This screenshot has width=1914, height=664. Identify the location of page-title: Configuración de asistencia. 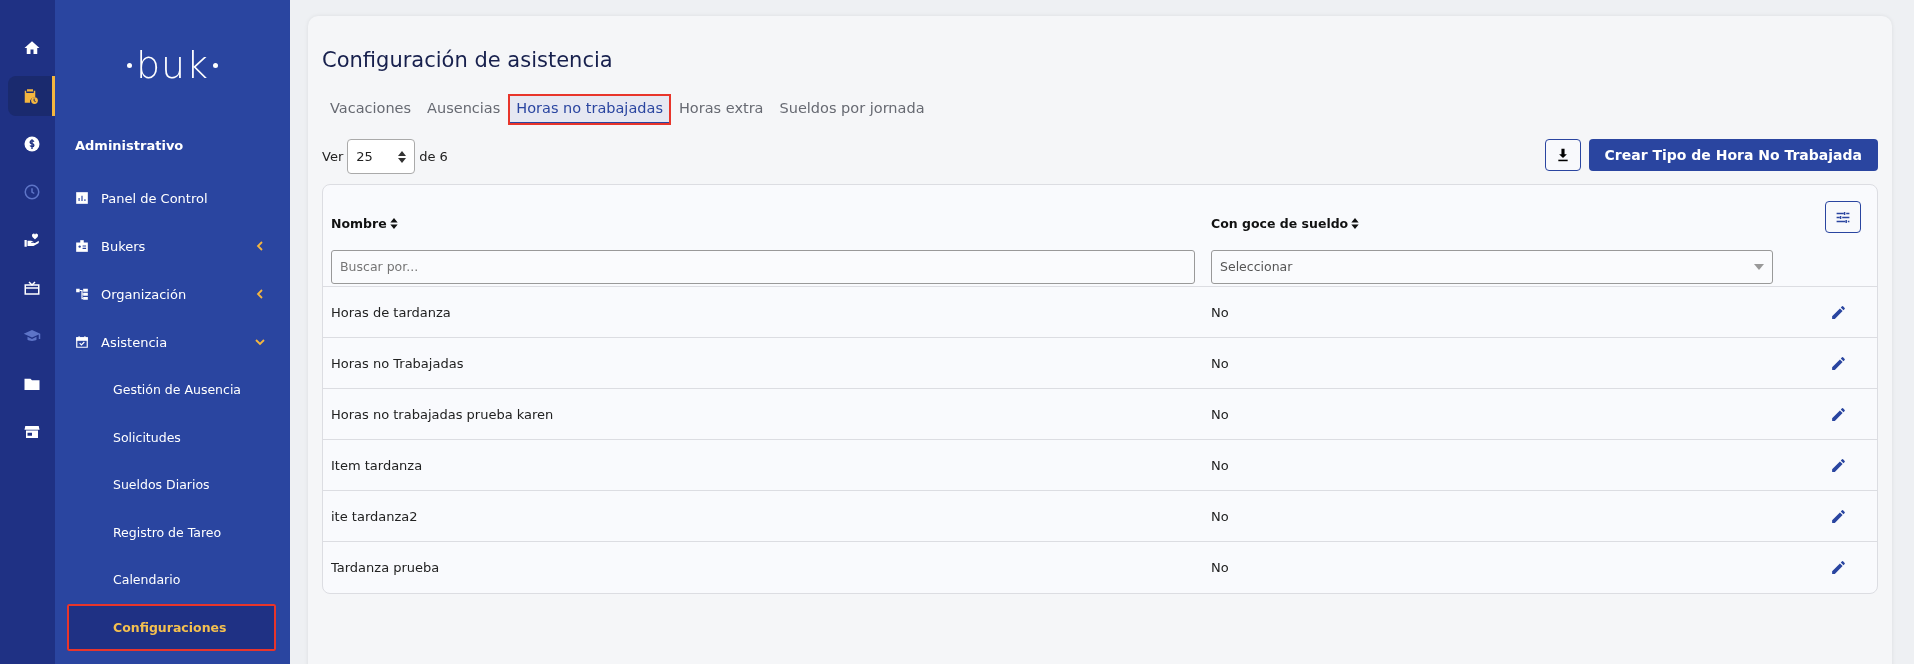
(468, 60).